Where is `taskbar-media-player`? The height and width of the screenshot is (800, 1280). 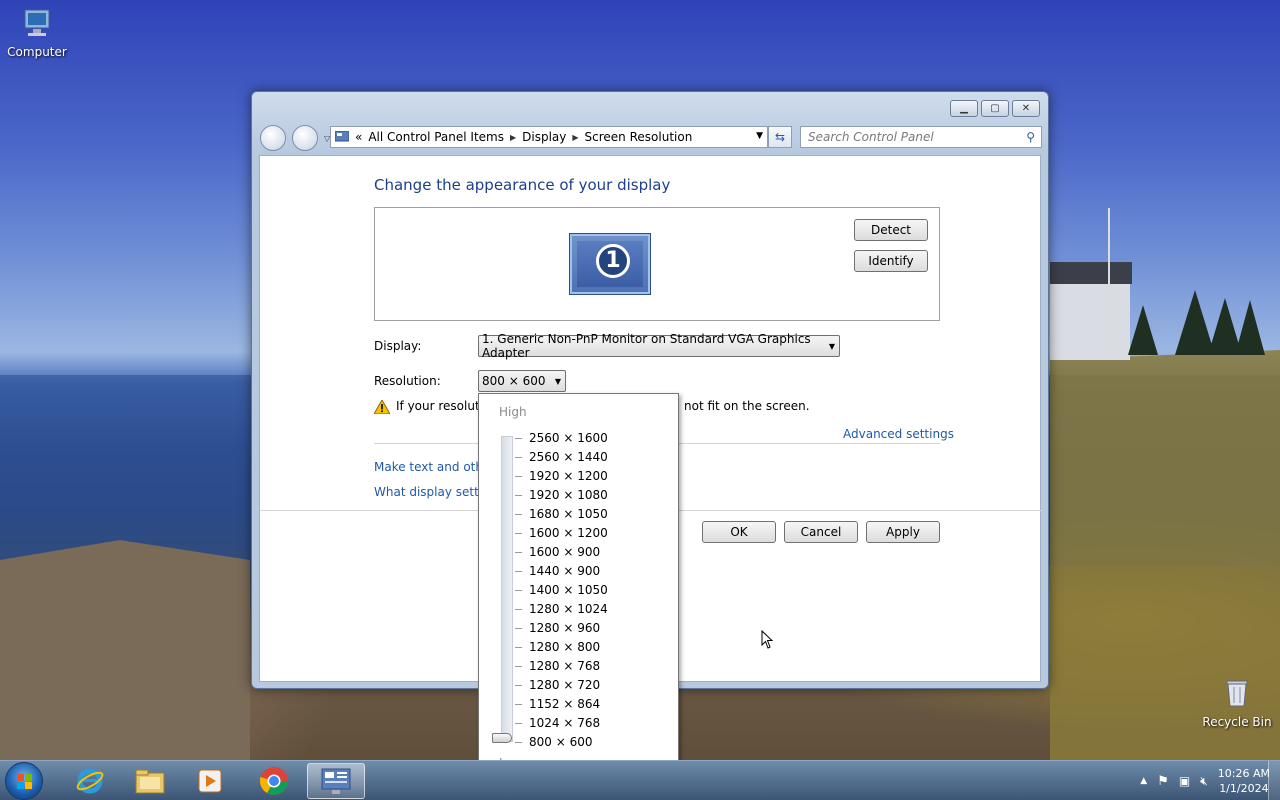 taskbar-media-player is located at coordinates (210, 781).